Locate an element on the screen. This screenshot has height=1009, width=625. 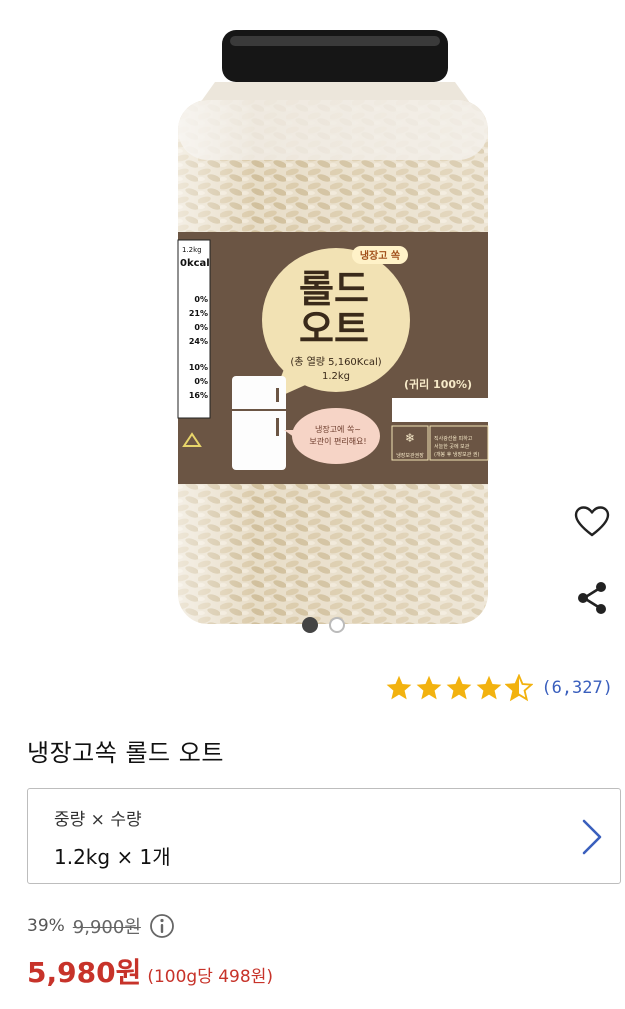
calorie-line: (총 열량 5,160Kcal) is located at coordinates (335, 362).